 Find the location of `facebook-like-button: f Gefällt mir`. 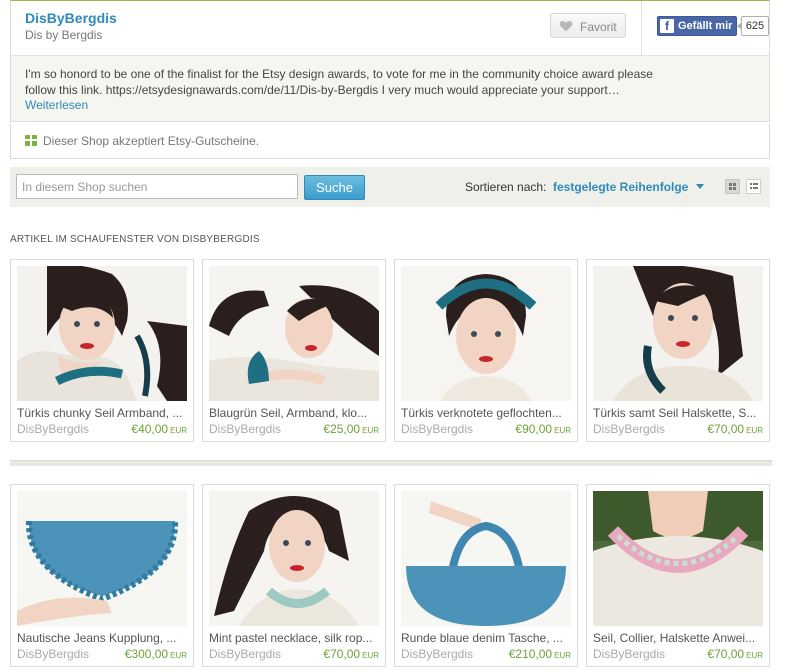

facebook-like-button: f Gefällt mir is located at coordinates (697, 26).